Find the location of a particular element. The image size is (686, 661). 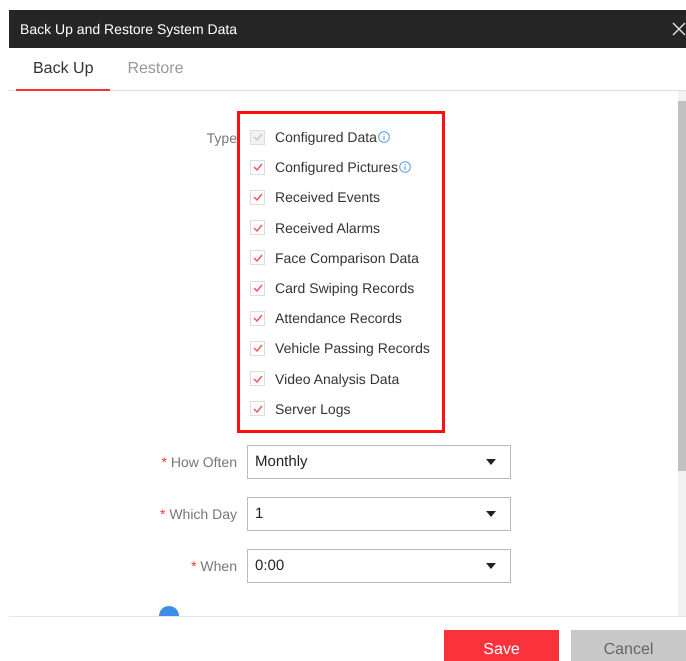

dropdown: Monthly is located at coordinates (379, 461).